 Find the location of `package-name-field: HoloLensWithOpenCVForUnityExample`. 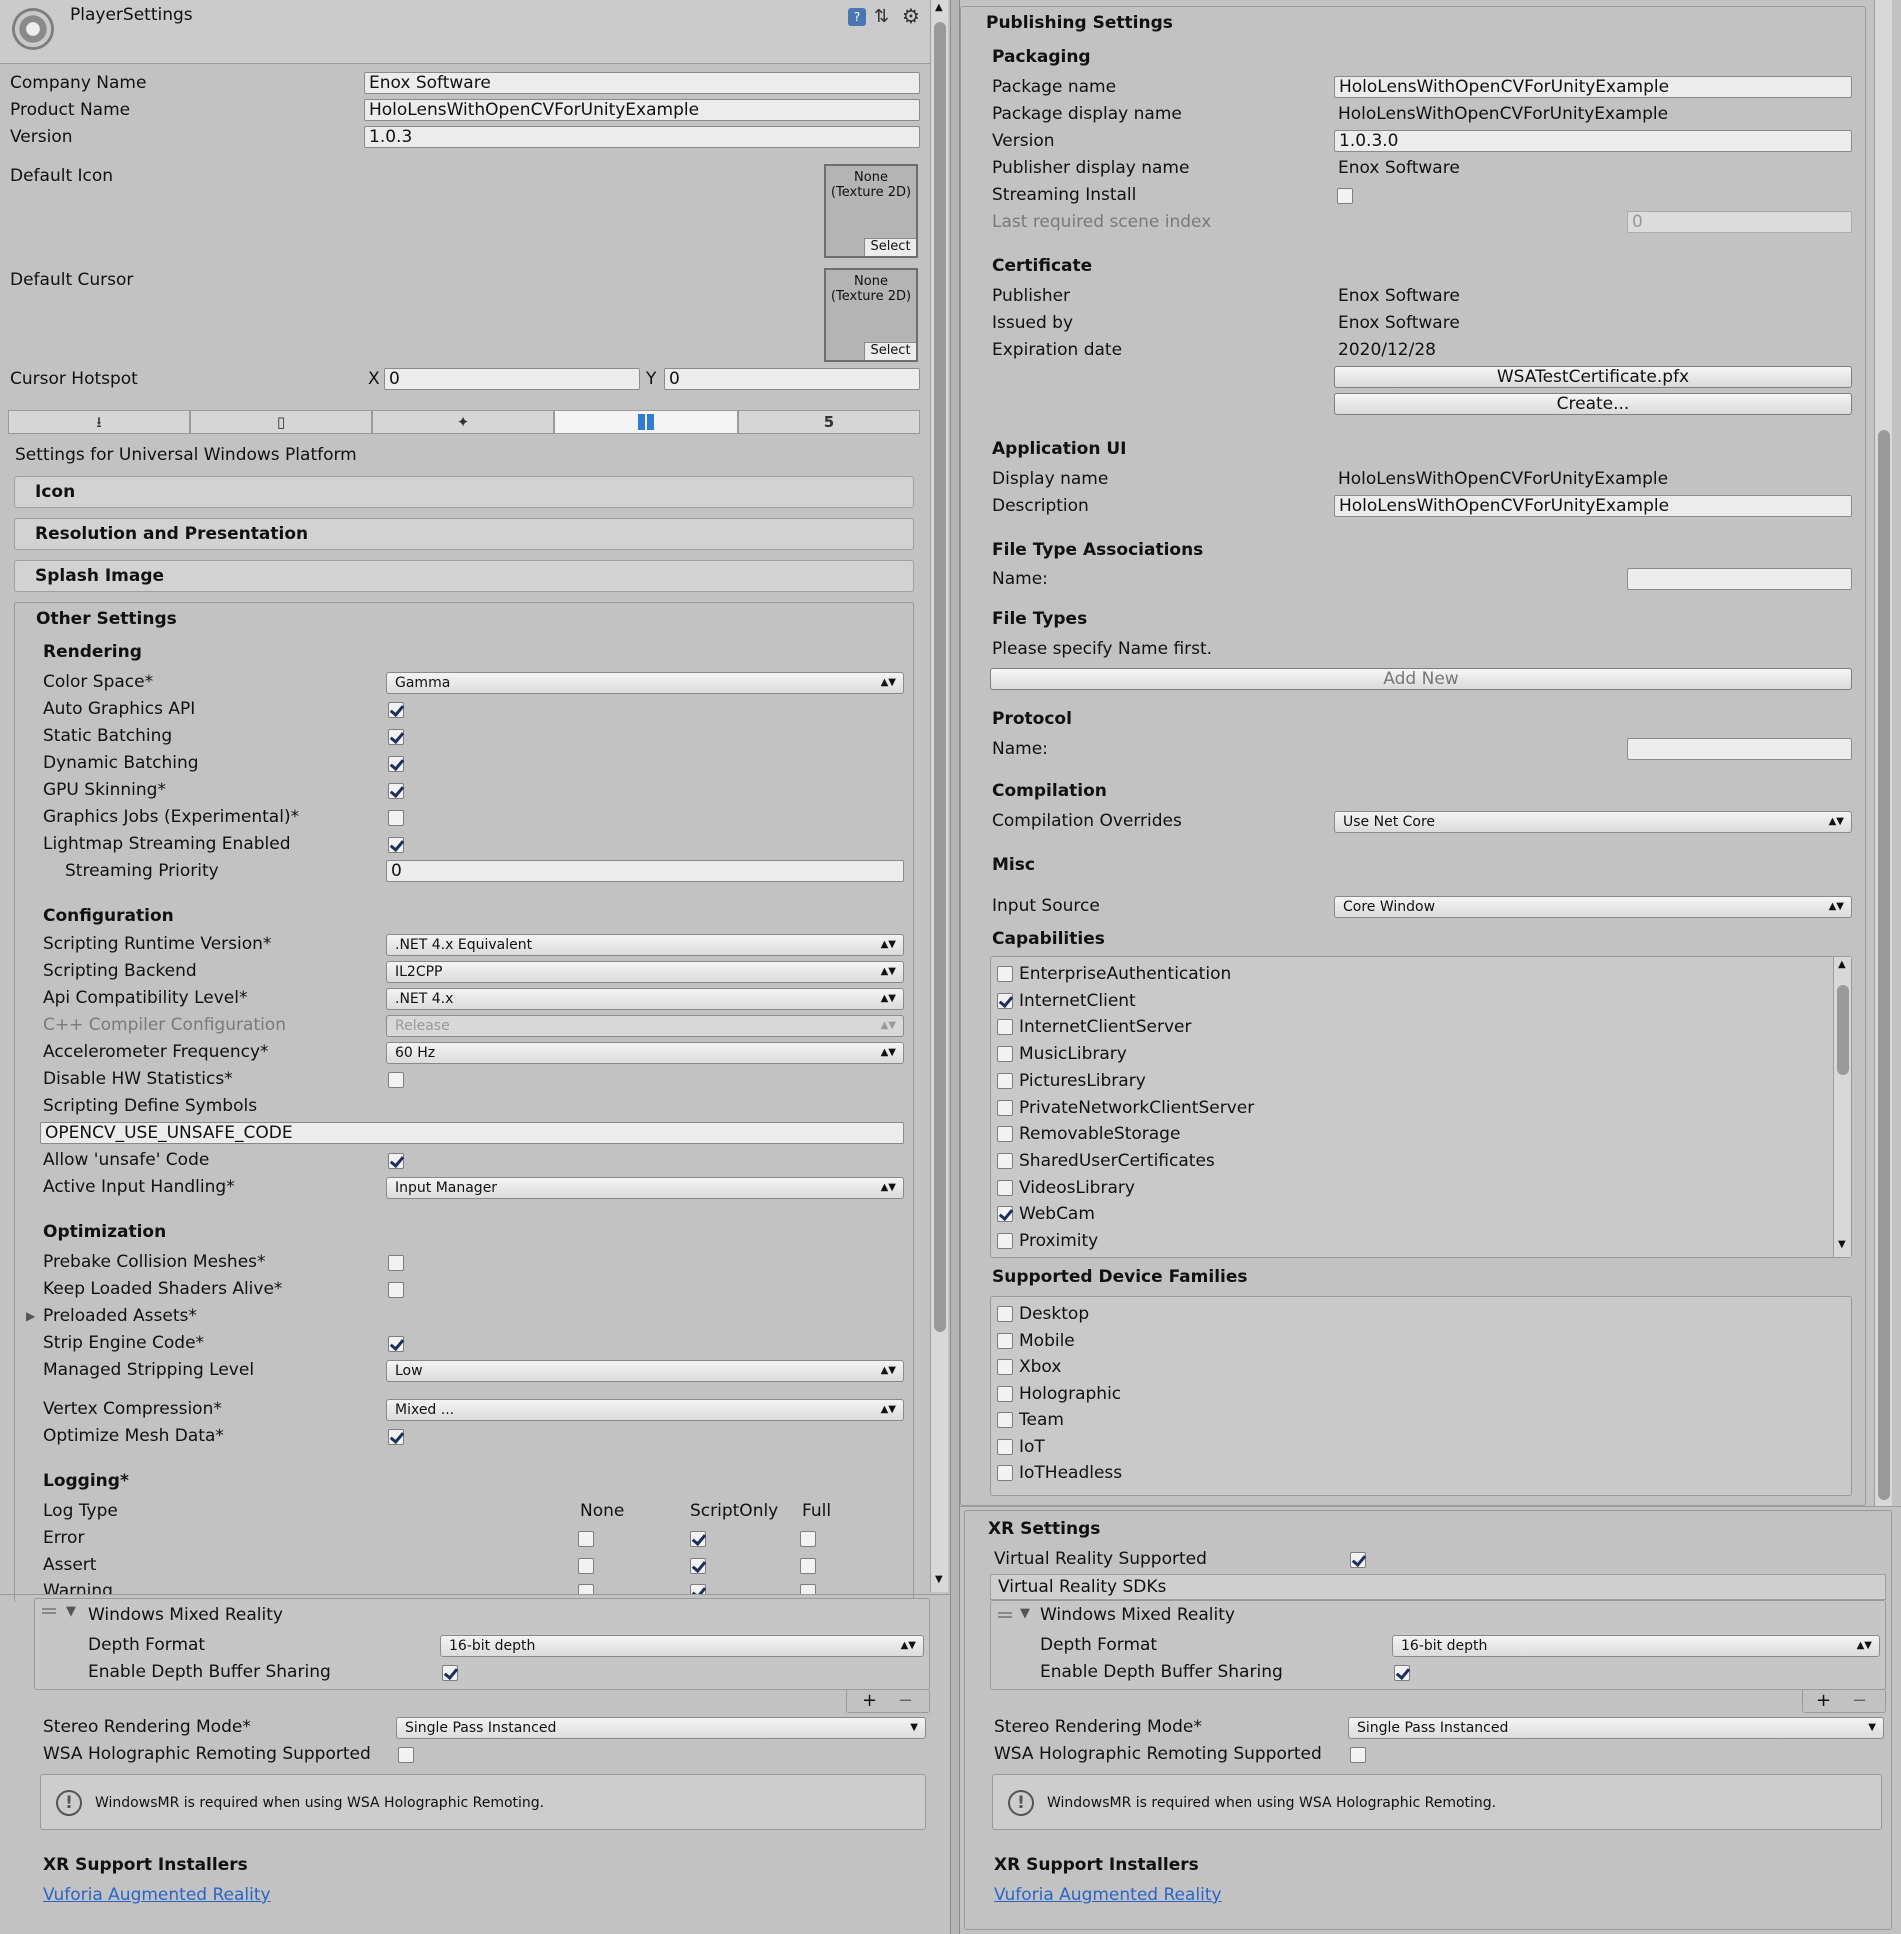

package-name-field: HoloLensWithOpenCVForUnityExample is located at coordinates (1593, 87).